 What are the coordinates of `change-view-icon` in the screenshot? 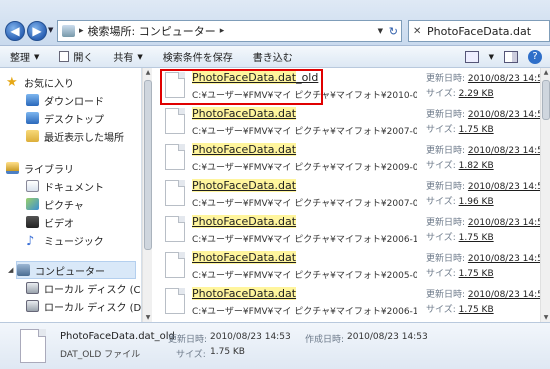 It's located at (471, 56).